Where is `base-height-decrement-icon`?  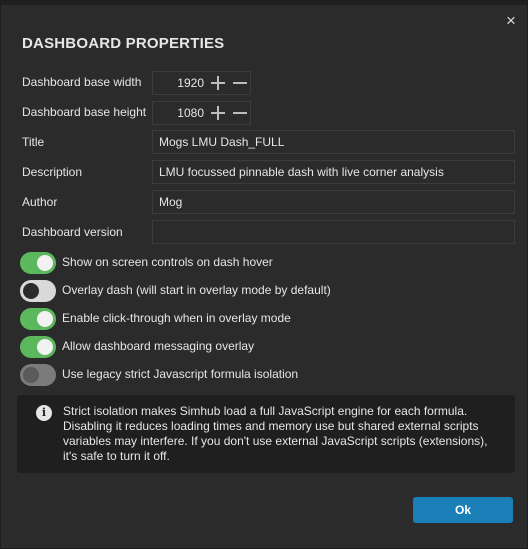 base-height-decrement-icon is located at coordinates (240, 113).